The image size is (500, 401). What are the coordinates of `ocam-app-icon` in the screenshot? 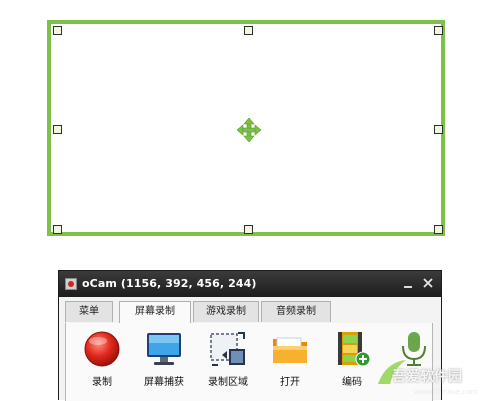 It's located at (71, 284).